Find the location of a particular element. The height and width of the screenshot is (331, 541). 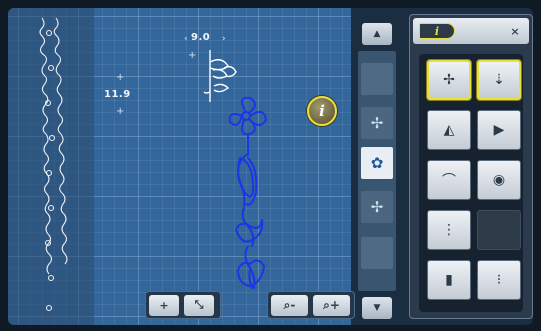

panel-header: i × is located at coordinates (471, 31).